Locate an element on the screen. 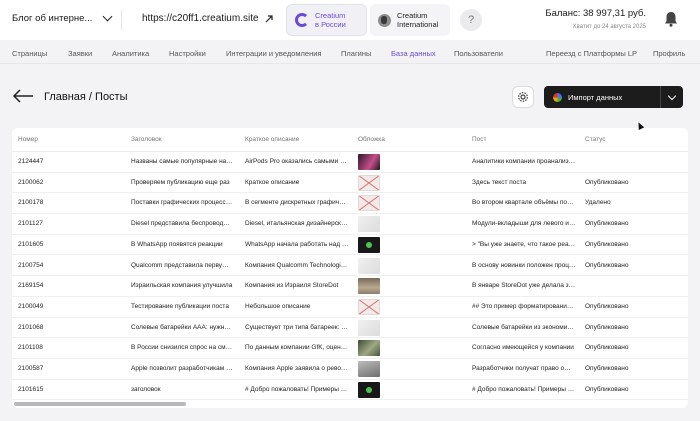 Image resolution: width=700 pixels, height=421 pixels. cell-title: Названы самые популярные наушники is located at coordinates (182, 161).